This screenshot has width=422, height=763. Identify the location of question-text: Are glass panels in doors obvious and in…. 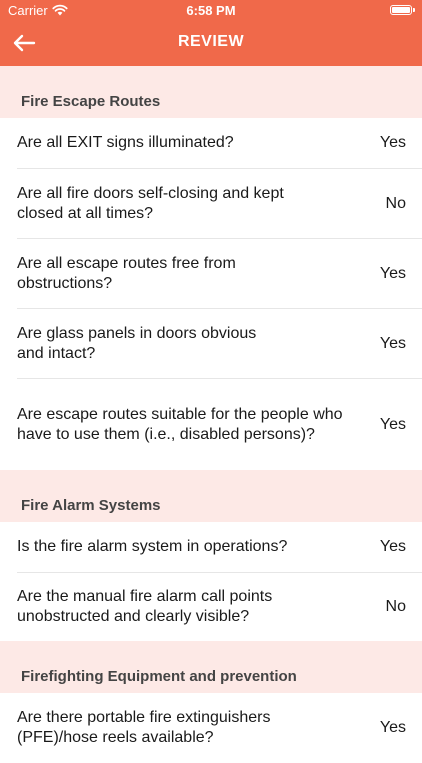
(137, 343).